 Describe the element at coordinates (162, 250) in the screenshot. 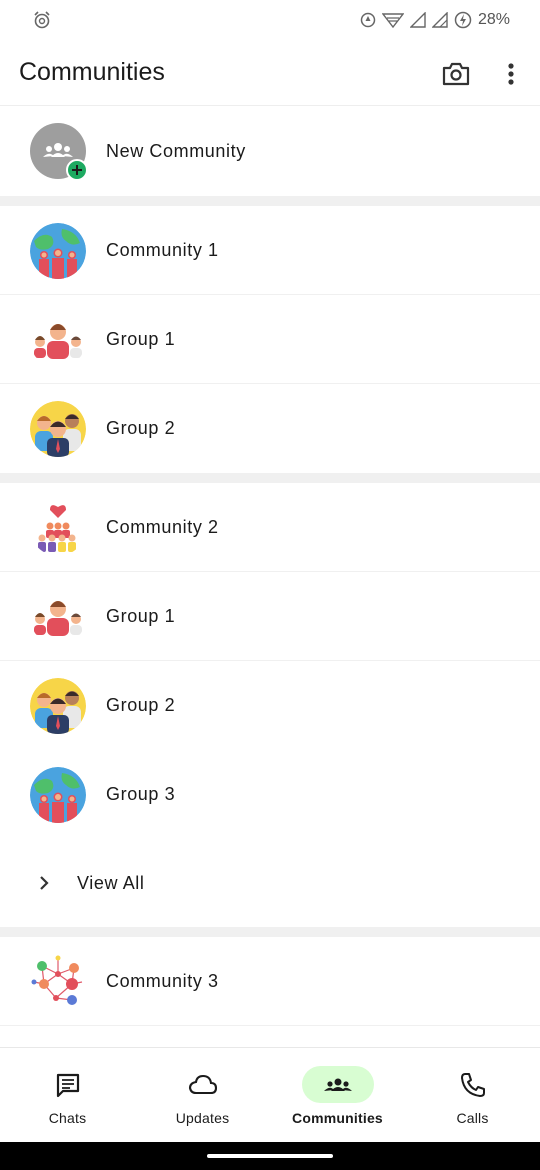

I see `community-name: Community 1` at that location.